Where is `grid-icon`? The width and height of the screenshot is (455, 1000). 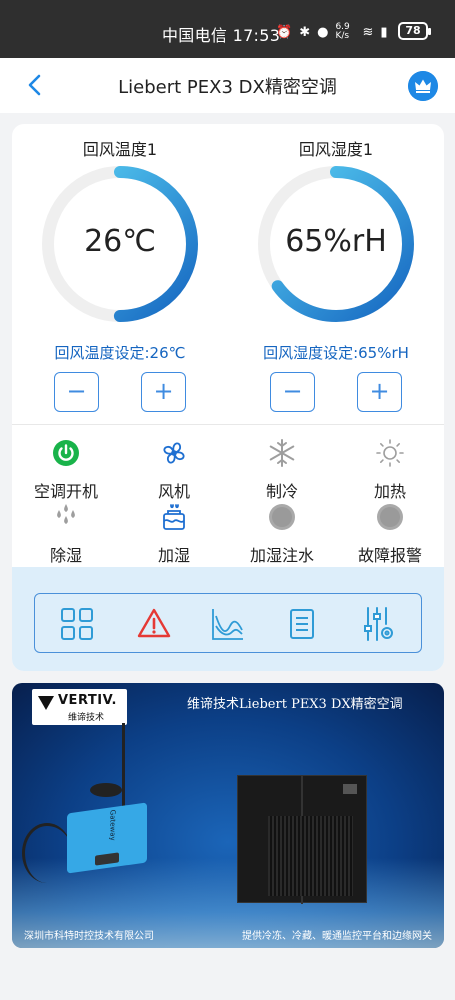
grid-icon is located at coordinates (77, 624).